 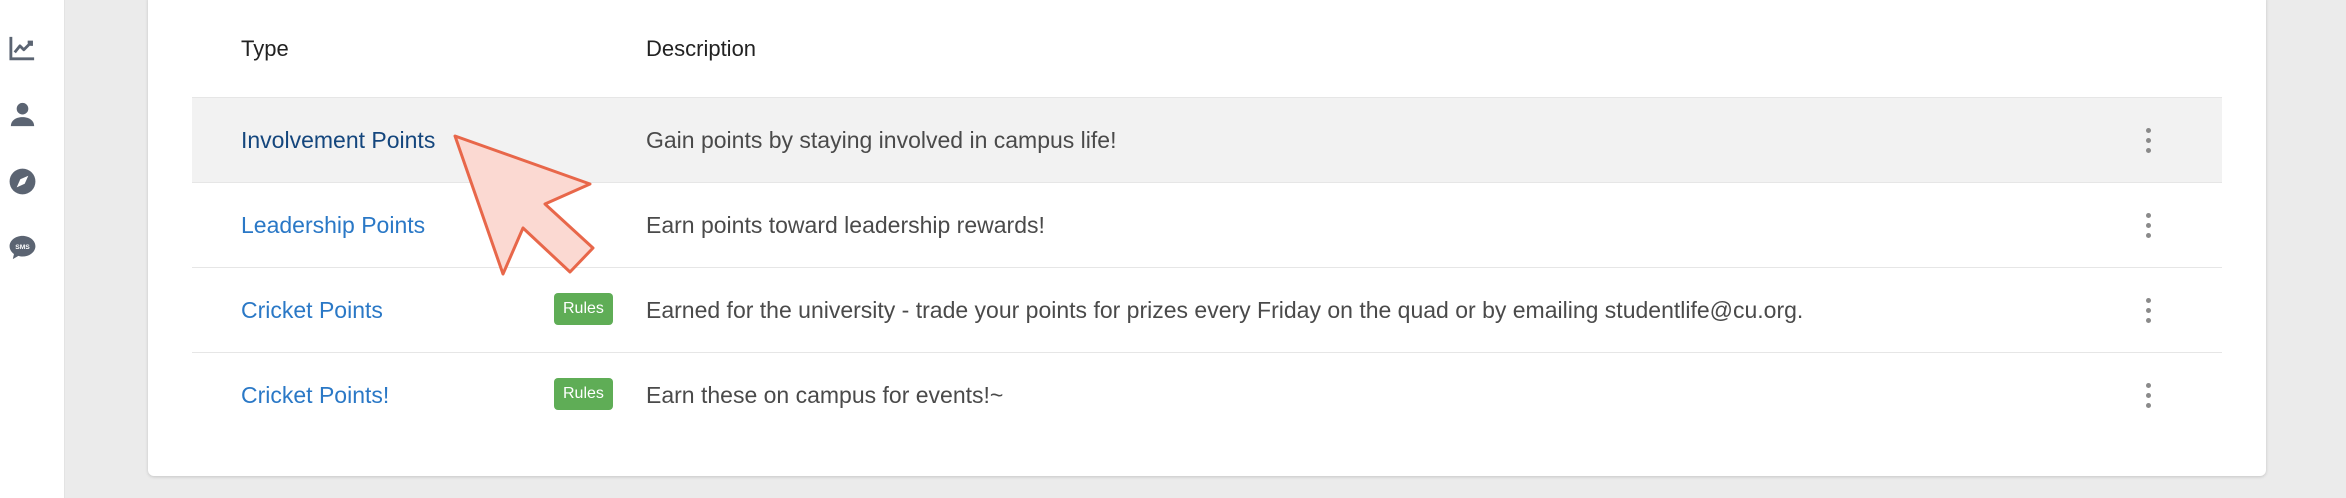 I want to click on left-sidebar: SMS, so click(x=32, y=249).